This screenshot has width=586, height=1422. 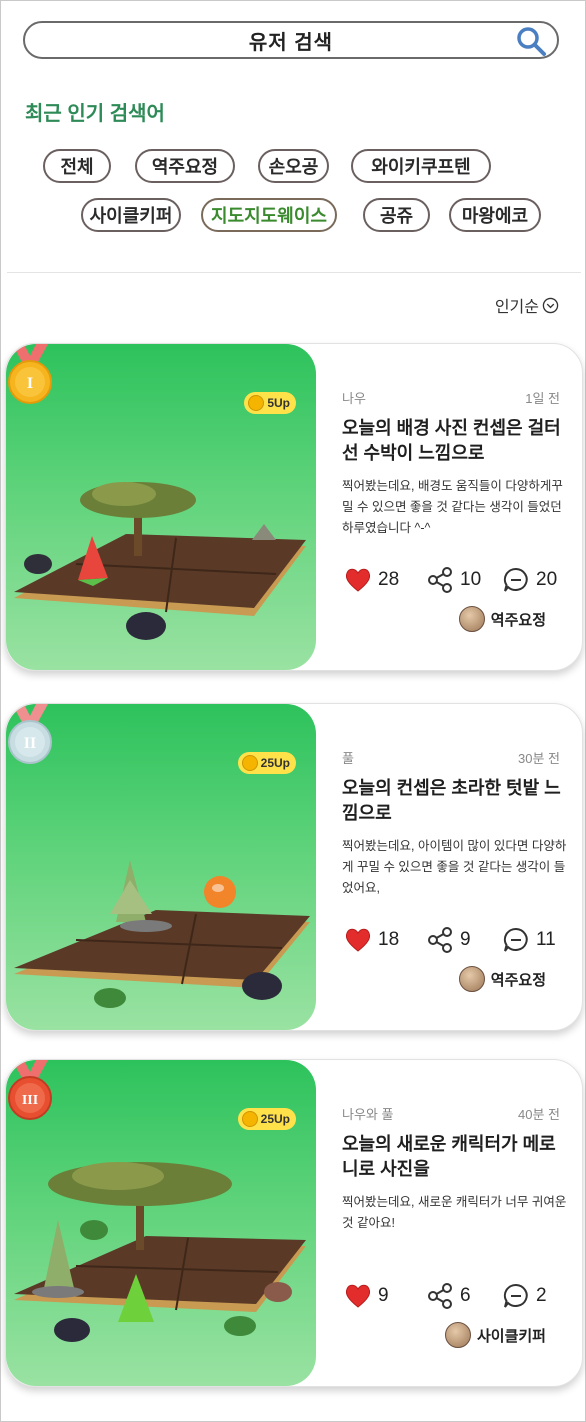 I want to click on share-stat: 6, so click(x=448, y=1296).